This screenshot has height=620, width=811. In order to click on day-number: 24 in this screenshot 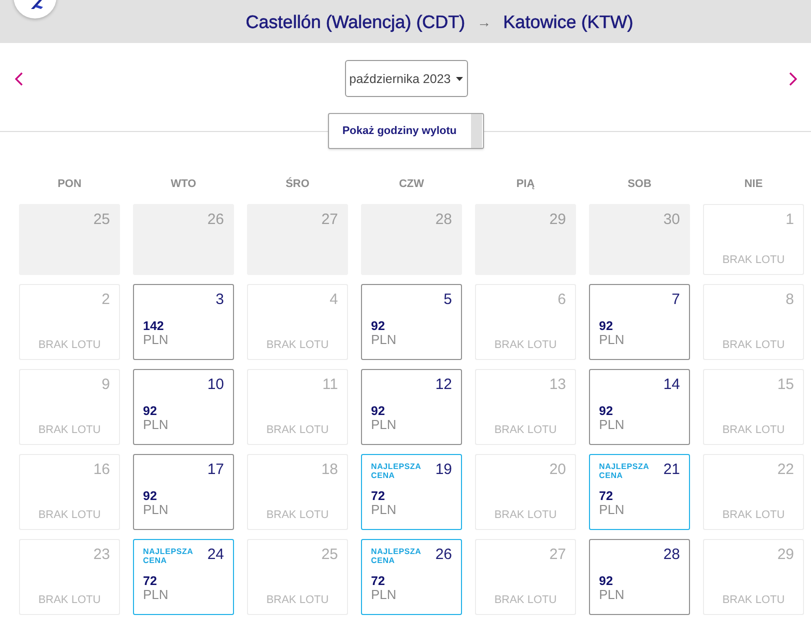, I will do `click(215, 555)`.